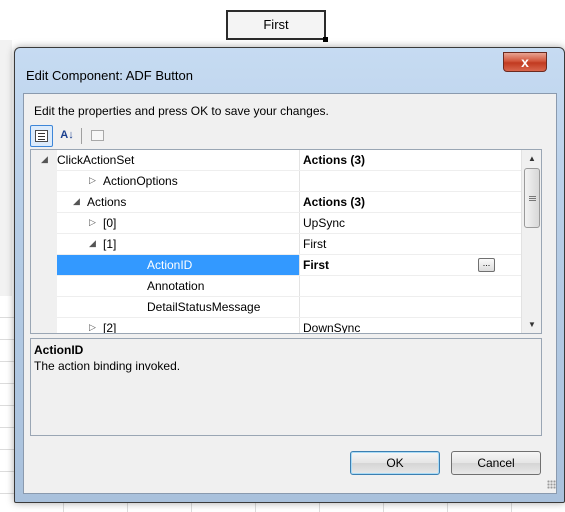  Describe the element at coordinates (276, 244) in the screenshot. I see `property-row: ◢ [1] First` at that location.